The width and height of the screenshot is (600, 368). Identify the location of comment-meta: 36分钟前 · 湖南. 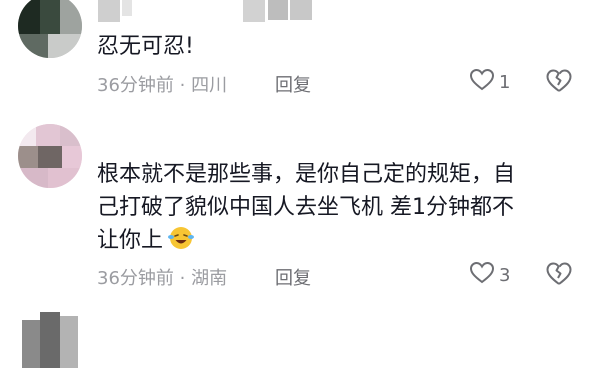
(162, 277).